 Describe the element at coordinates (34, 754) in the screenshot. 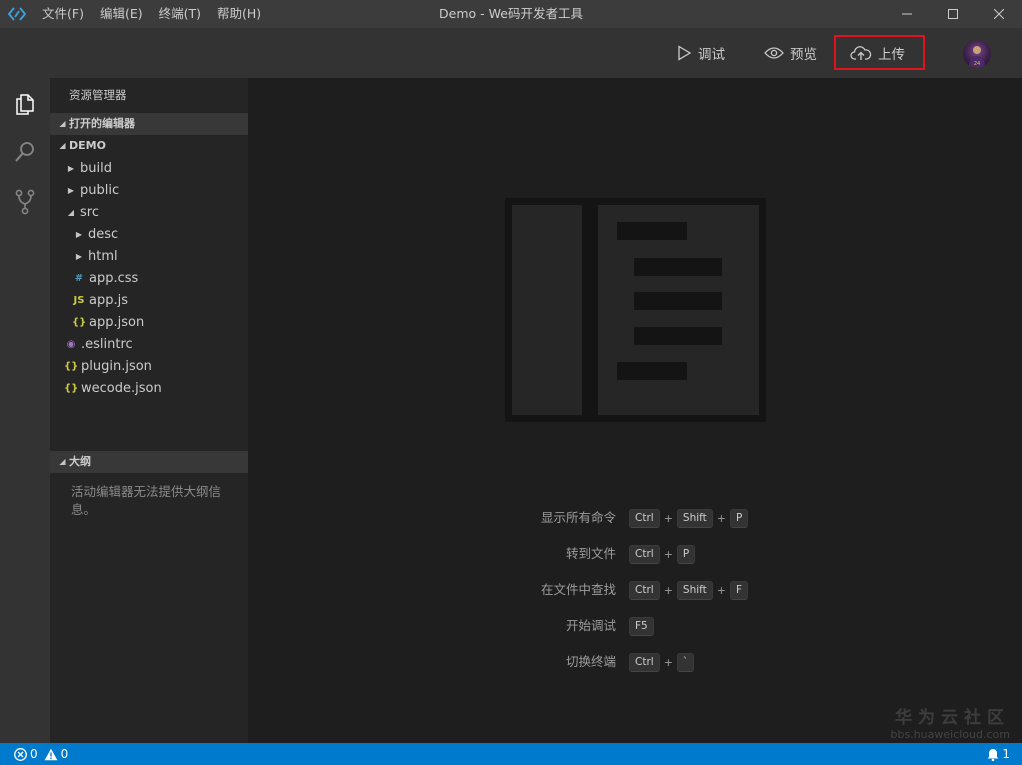

I see `error-count: 0` at that location.